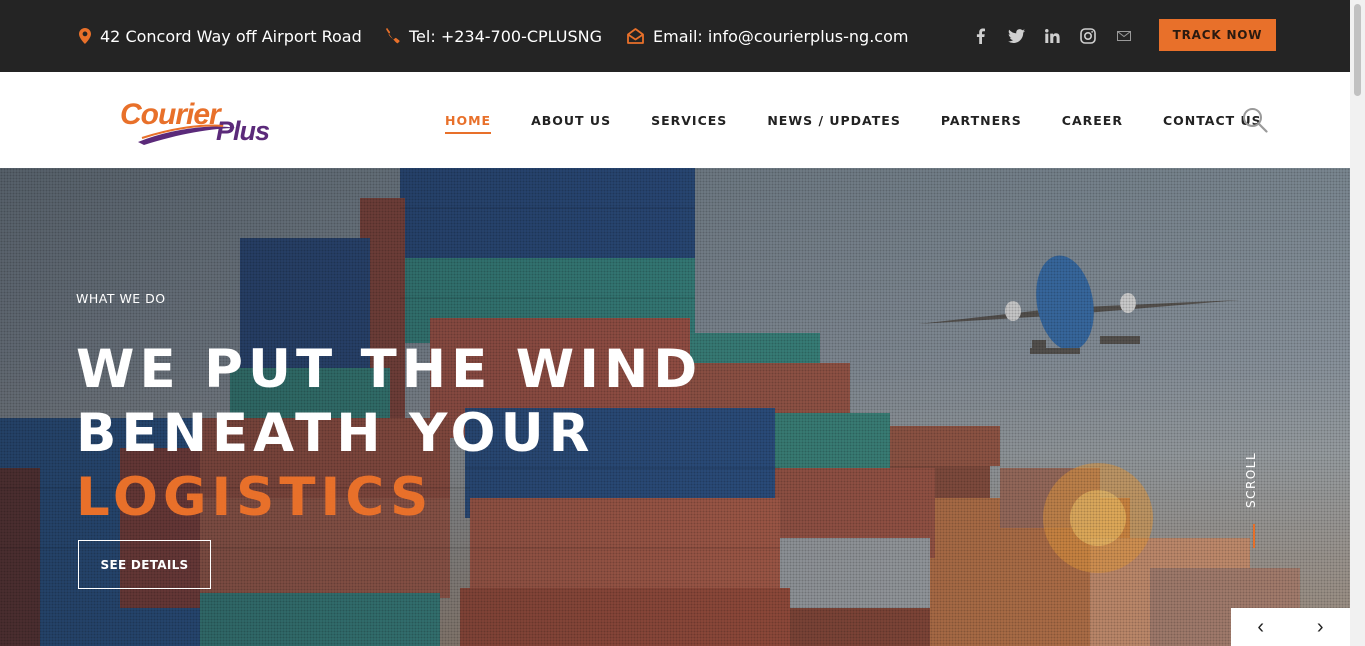 This screenshot has height=646, width=1365. What do you see at coordinates (85, 36) in the screenshot?
I see `map-pin-icon` at bounding box center [85, 36].